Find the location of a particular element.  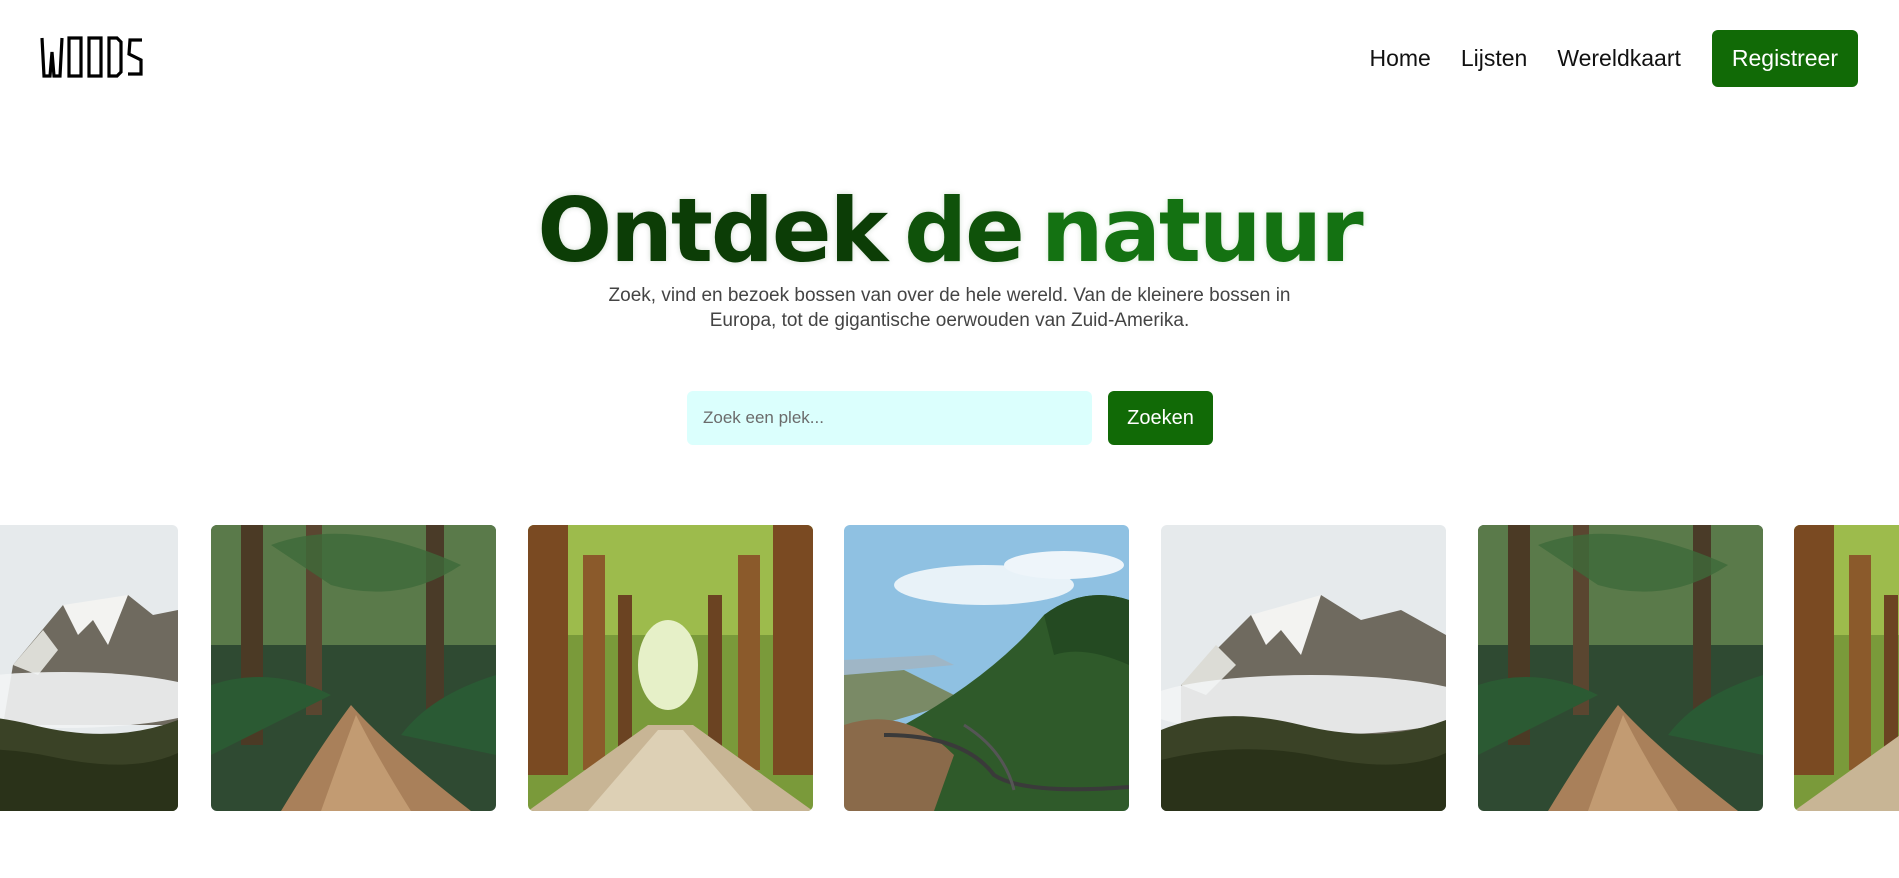

photo-tile-valley-road is located at coordinates (986, 668).